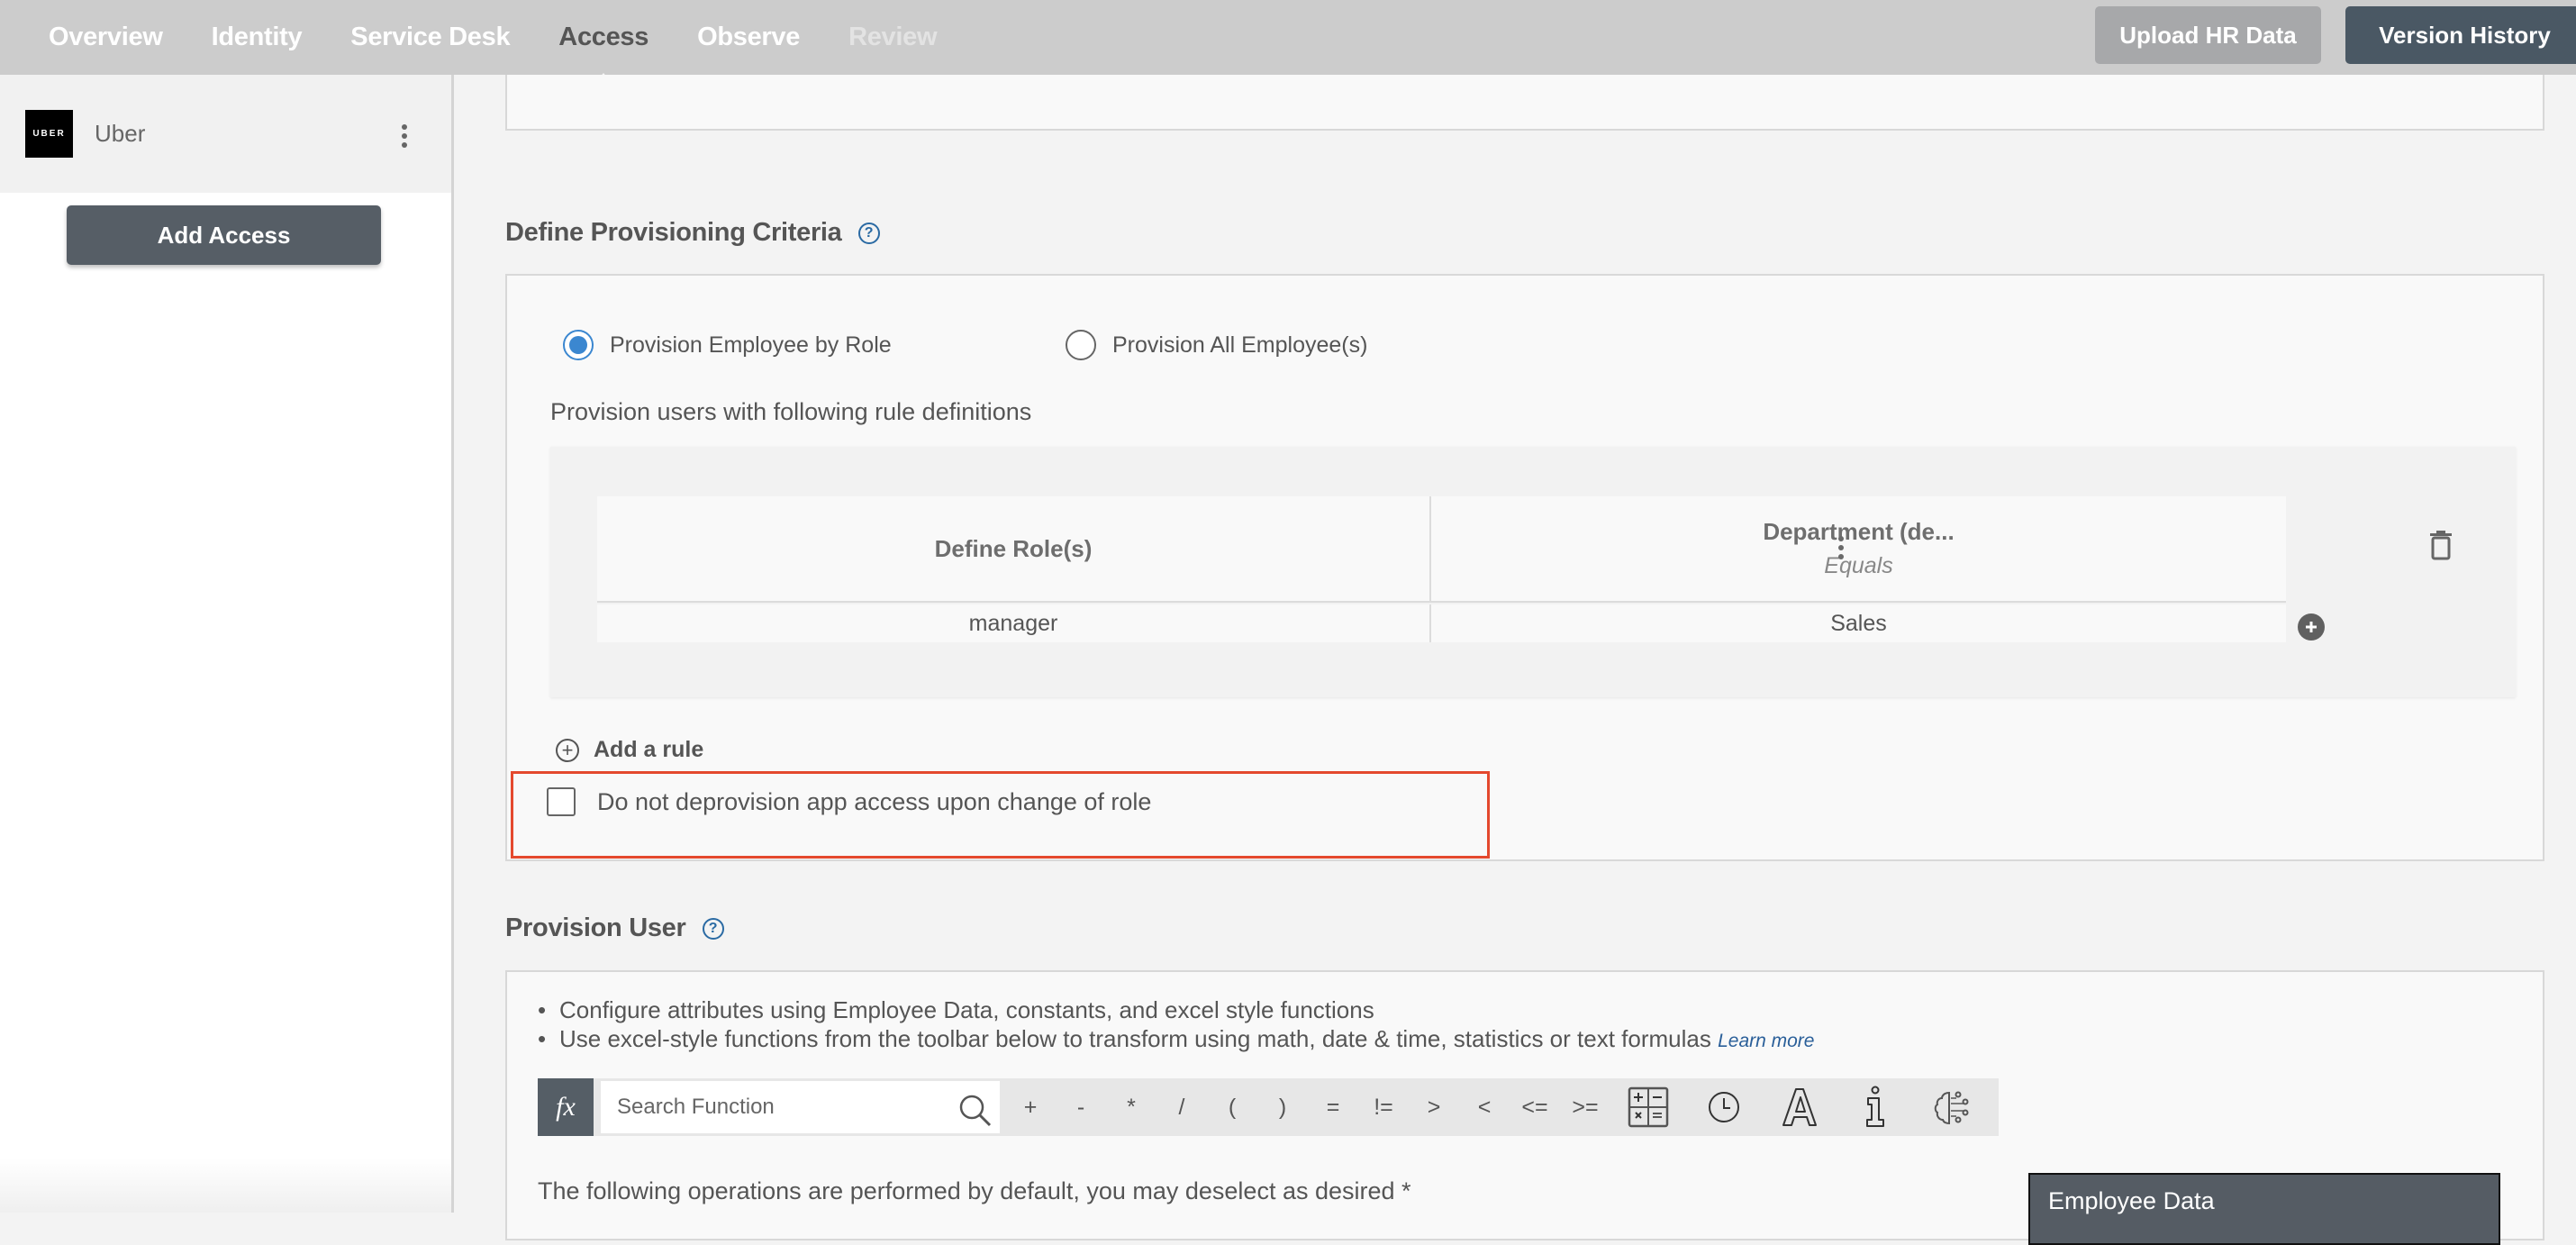 The image size is (2576, 1245). Describe the element at coordinates (430, 37) in the screenshot. I see `tab-service-desk: Service Desk` at that location.